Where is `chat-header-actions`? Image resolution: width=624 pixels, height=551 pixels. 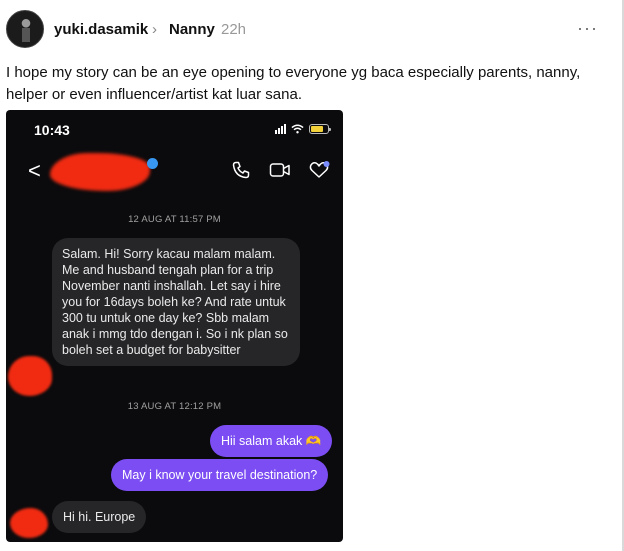
chat-header-actions is located at coordinates (281, 170).